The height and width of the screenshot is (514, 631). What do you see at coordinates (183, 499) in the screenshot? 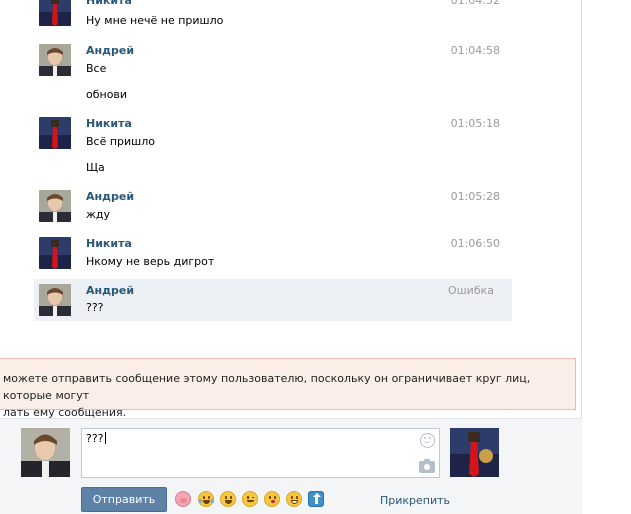
I see `pig-emoji-icon` at bounding box center [183, 499].